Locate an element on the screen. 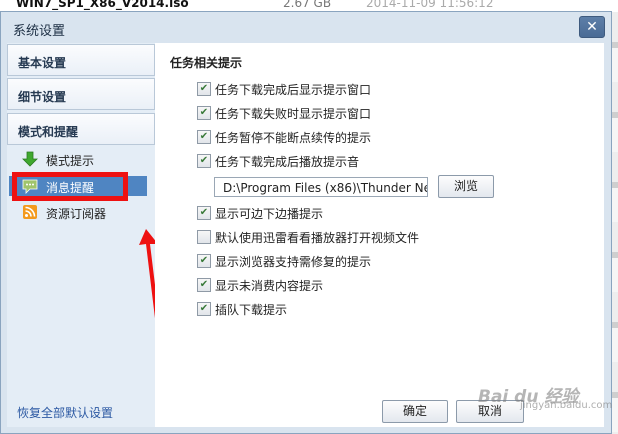 The width and height of the screenshot is (618, 434). browse-button: 浏览 is located at coordinates (466, 186).